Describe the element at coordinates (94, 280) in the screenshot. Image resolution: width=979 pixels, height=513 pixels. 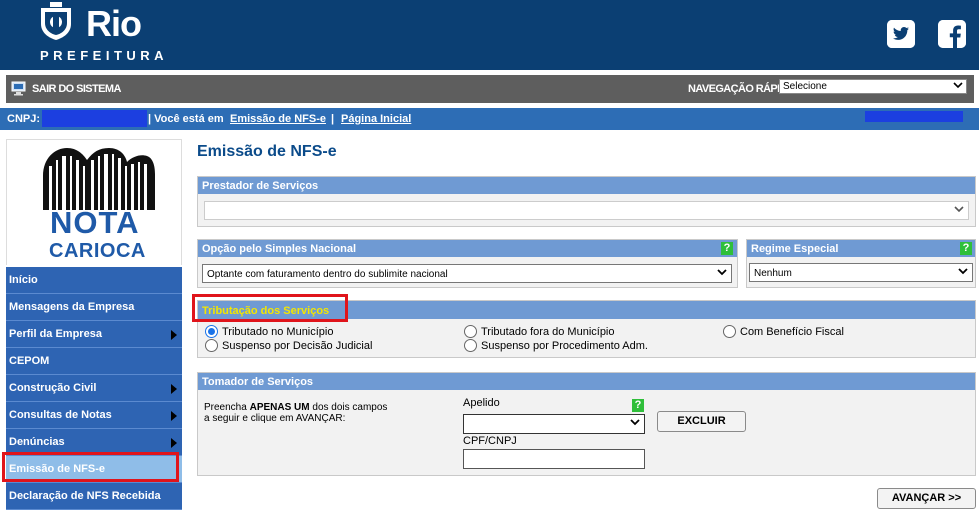
I see `sidebar-item-inicio: Início` at that location.